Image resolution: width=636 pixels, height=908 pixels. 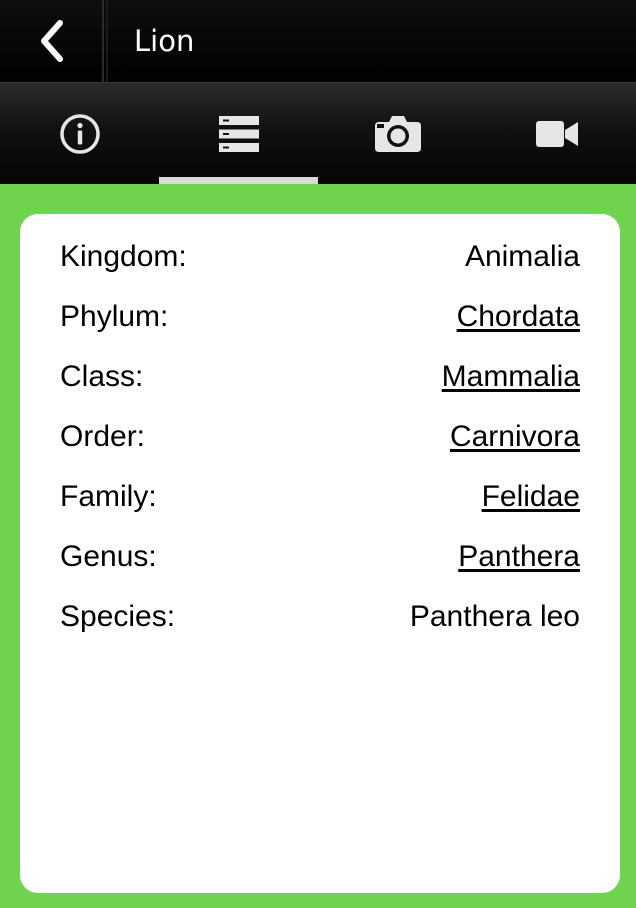 What do you see at coordinates (108, 496) in the screenshot?
I see `row-label: Family:` at bounding box center [108, 496].